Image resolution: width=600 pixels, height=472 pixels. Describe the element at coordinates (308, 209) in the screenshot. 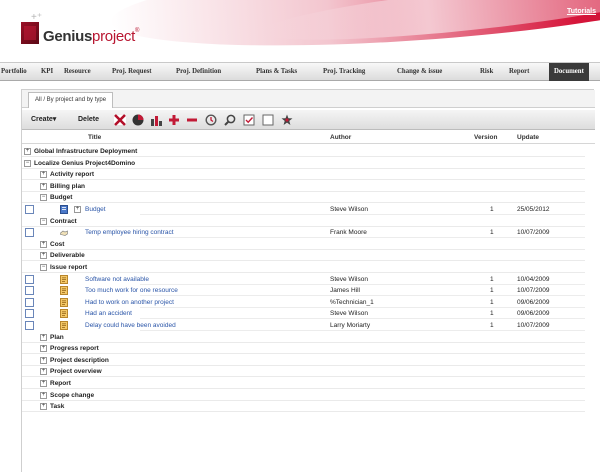

I see `document-row: + Budget Steve Wilson 1 25/05/2012` at that location.